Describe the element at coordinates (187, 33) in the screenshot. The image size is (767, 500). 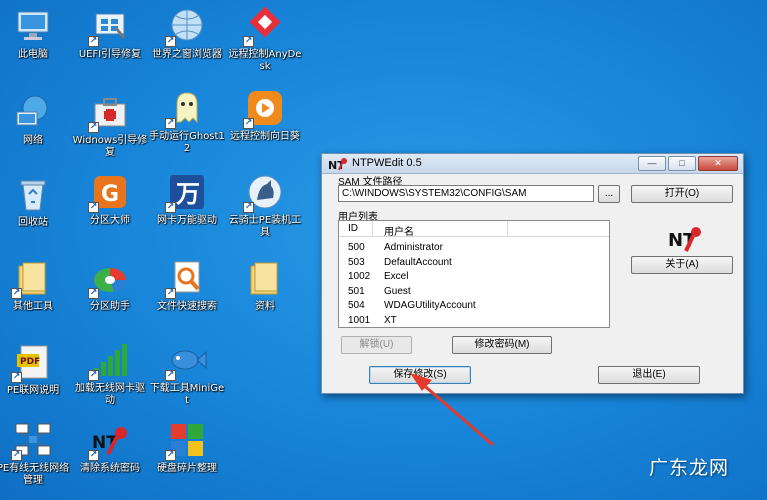
I see `desktop-icon-theworld-browser: ↗ 世界之窗浏览器` at that location.